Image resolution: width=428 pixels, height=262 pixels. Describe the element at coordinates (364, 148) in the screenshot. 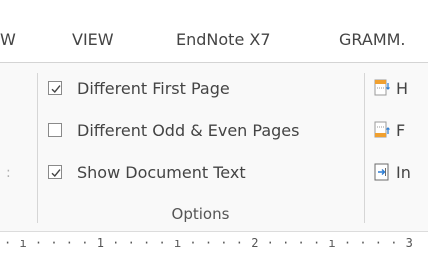

I see `group-separator-right` at that location.